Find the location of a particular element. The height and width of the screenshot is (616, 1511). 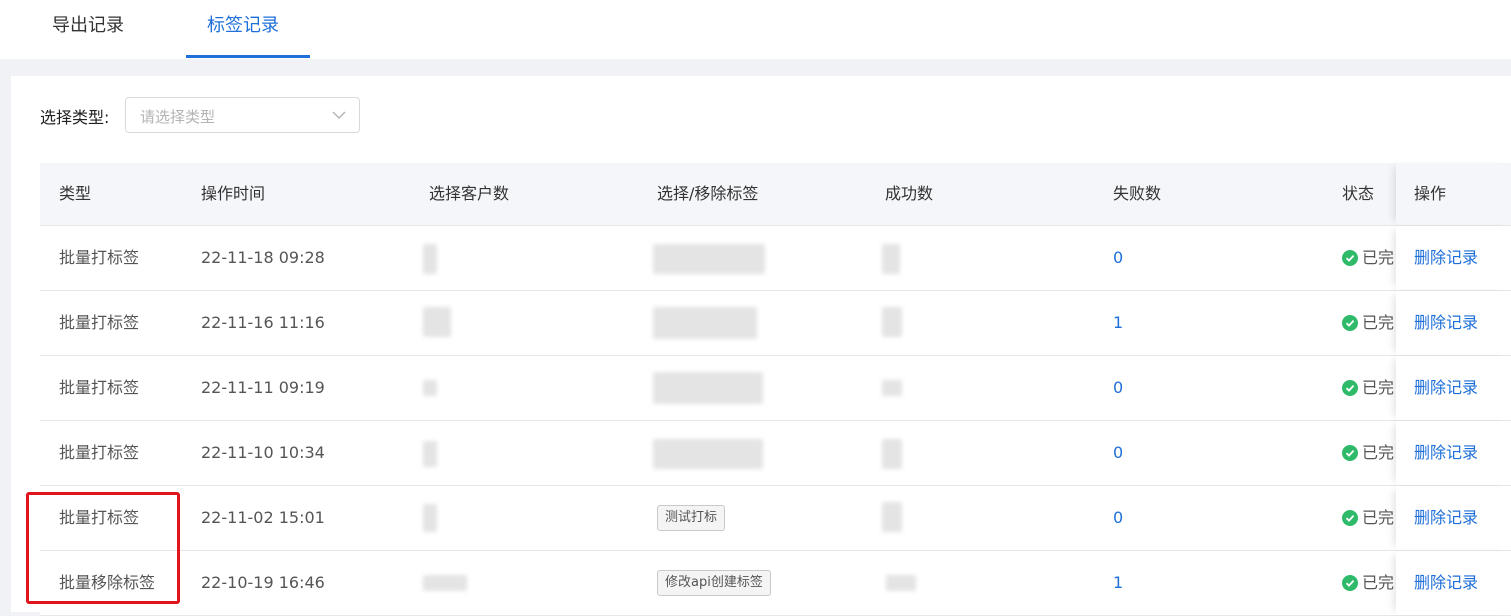

active-tab-indicator is located at coordinates (248, 56).